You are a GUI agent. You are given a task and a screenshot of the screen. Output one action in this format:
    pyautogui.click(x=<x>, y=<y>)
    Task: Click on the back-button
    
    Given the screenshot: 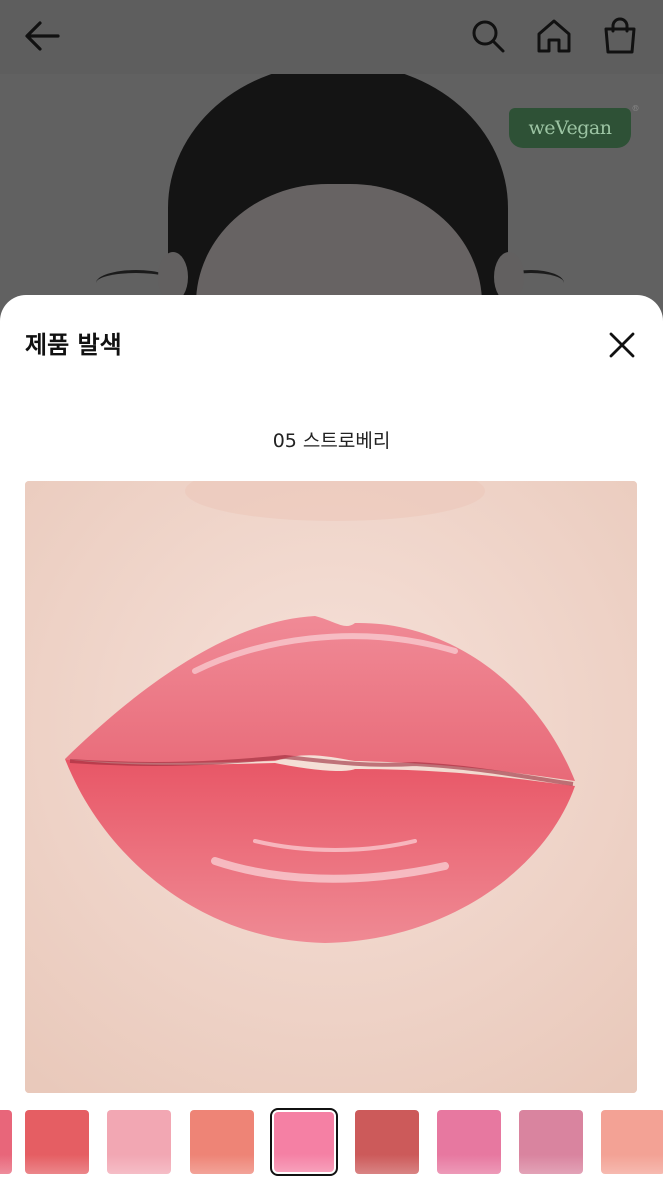 What is the action you would take?
    pyautogui.click(x=42, y=36)
    